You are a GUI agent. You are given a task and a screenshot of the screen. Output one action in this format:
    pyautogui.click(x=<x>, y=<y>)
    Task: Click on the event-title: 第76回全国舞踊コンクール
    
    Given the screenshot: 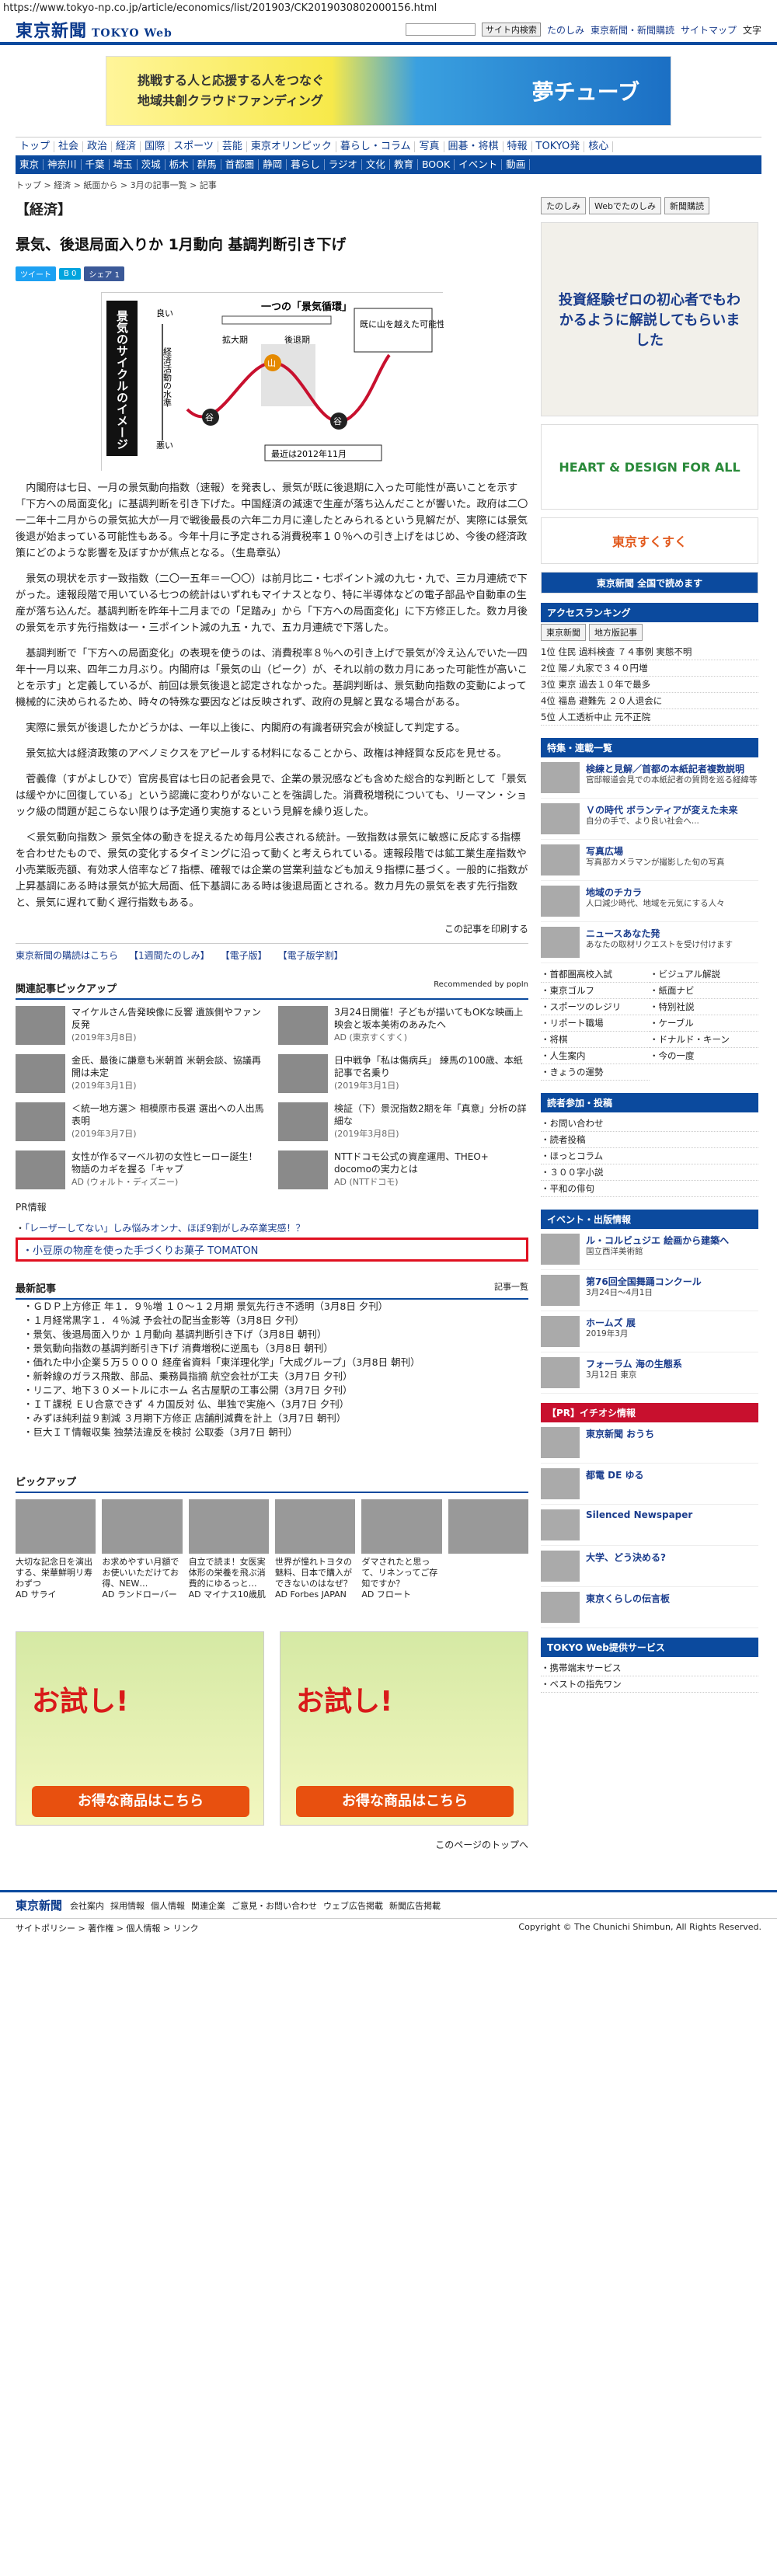 What is the action you would take?
    pyautogui.click(x=644, y=1281)
    